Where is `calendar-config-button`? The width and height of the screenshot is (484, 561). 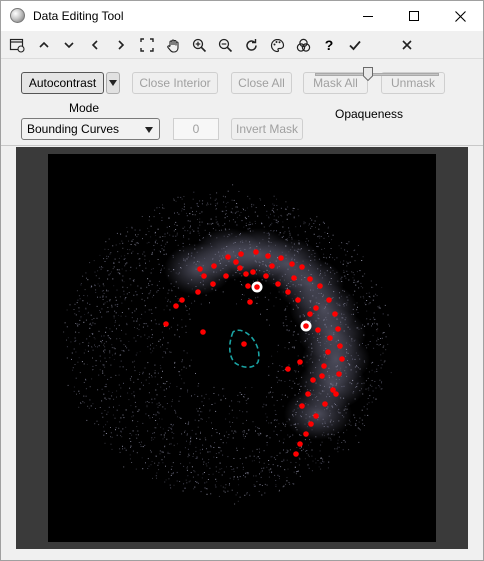 calendar-config-button is located at coordinates (17, 45).